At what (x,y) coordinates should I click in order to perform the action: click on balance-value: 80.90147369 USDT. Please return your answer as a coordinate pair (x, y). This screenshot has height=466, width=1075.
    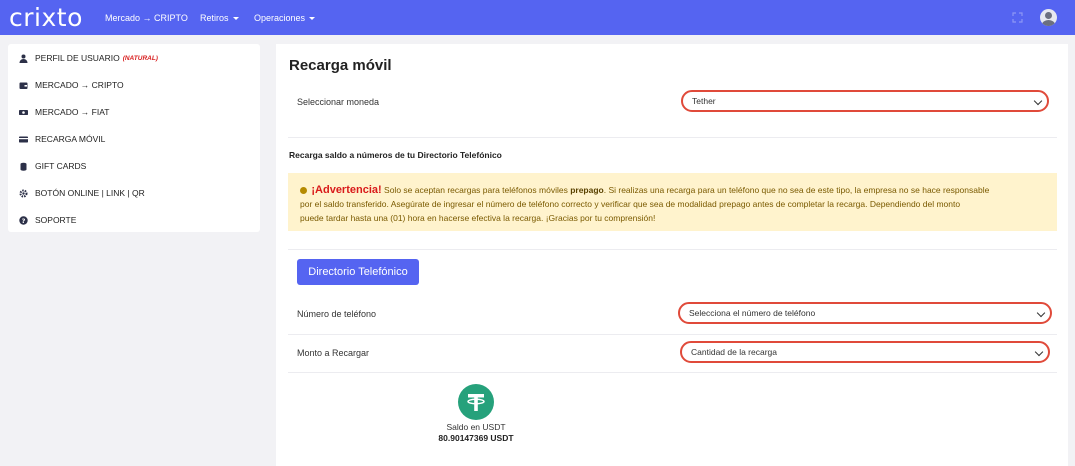
    Looking at the image, I should click on (476, 438).